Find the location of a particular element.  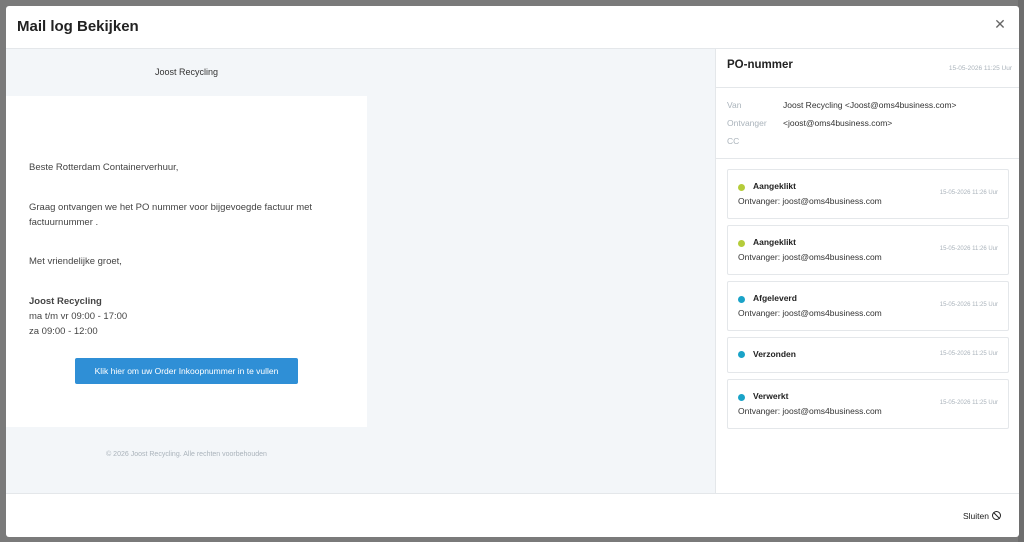

to-row: Ontvanger <joost@oms4business.com> is located at coordinates (809, 123).